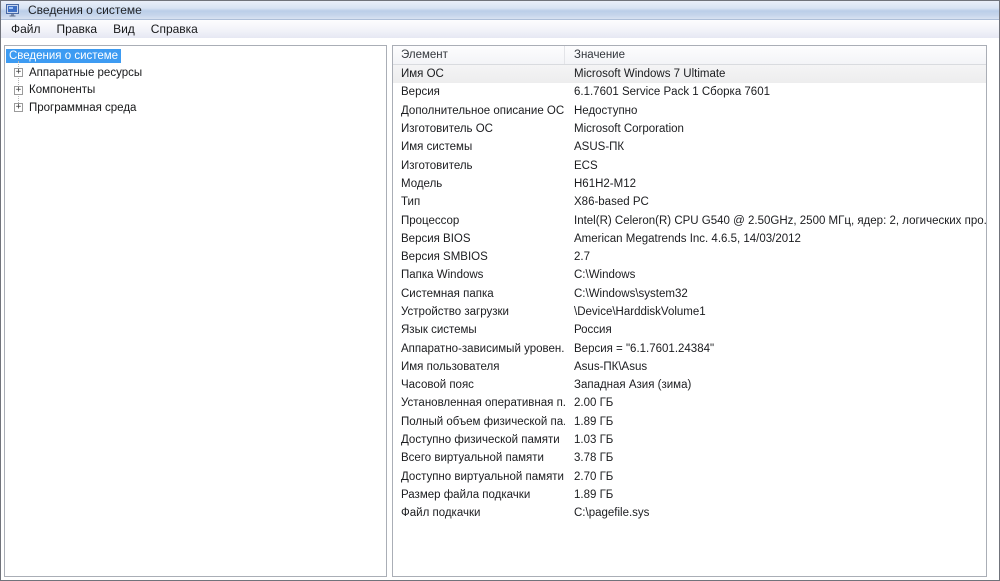 This screenshot has width=1000, height=581. What do you see at coordinates (633, 385) in the screenshot?
I see `value-cell: Западная Азия (зима)` at bounding box center [633, 385].